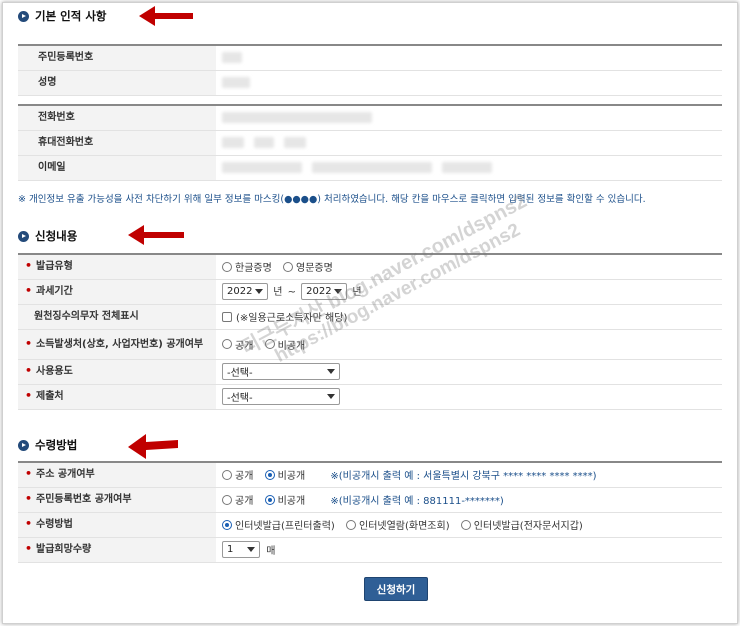  Describe the element at coordinates (291, 501) in the screenshot. I see `opt-rrn-private: 비공개` at that location.